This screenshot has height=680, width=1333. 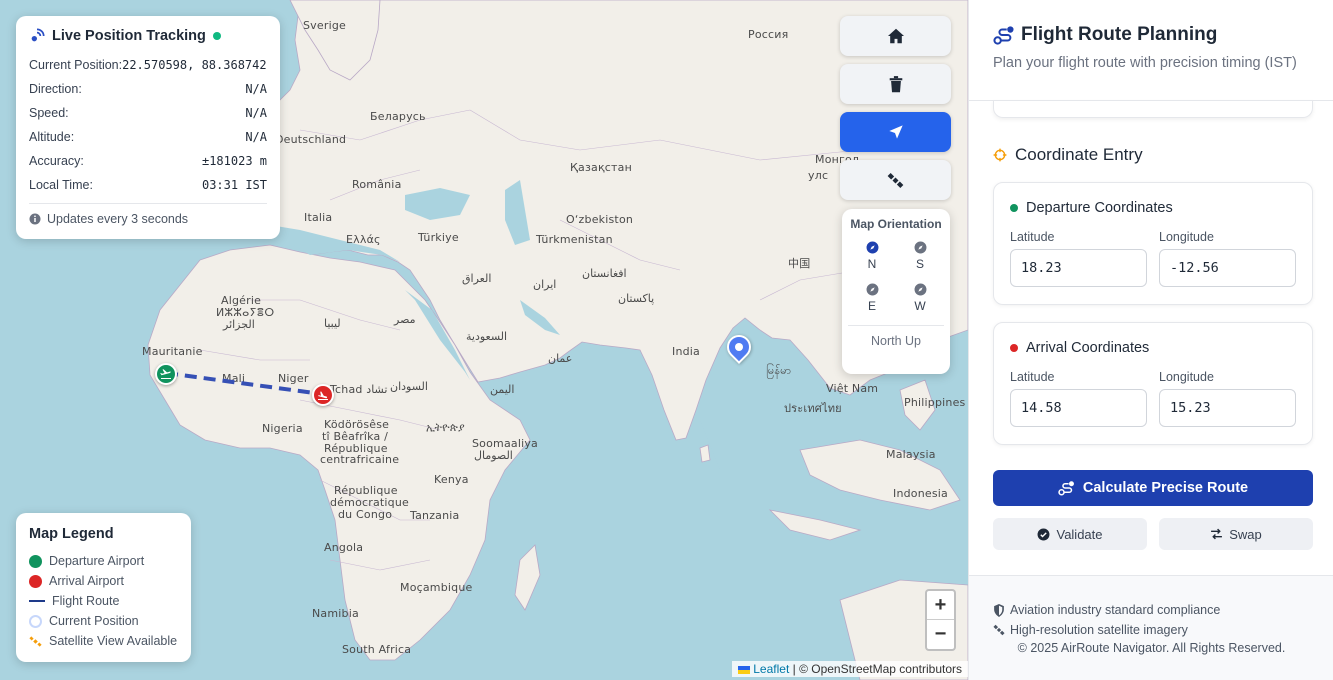 What do you see at coordinates (377, 649) in the screenshot?
I see `map-place-label: South Africa` at bounding box center [377, 649].